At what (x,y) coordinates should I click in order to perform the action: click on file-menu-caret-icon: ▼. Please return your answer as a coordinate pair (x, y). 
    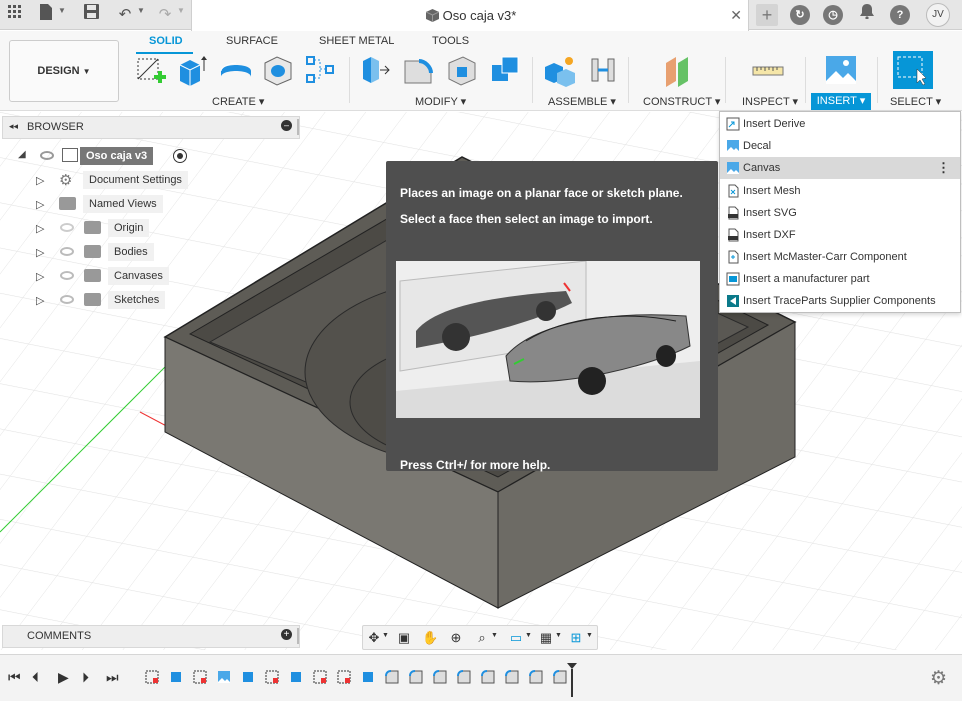
    Looking at the image, I should click on (62, 10).